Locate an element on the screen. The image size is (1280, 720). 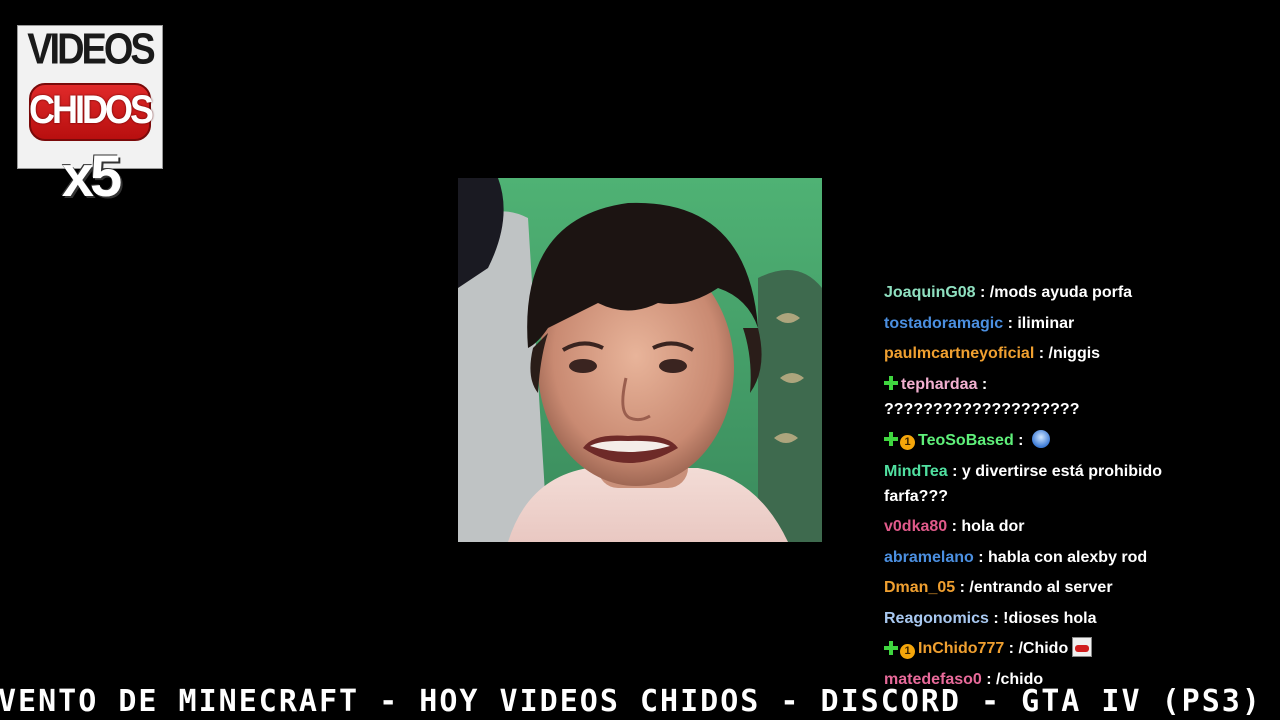
chat-message: JoaquinG08 : /mods ayuda porfa is located at coordinates (1031, 292).